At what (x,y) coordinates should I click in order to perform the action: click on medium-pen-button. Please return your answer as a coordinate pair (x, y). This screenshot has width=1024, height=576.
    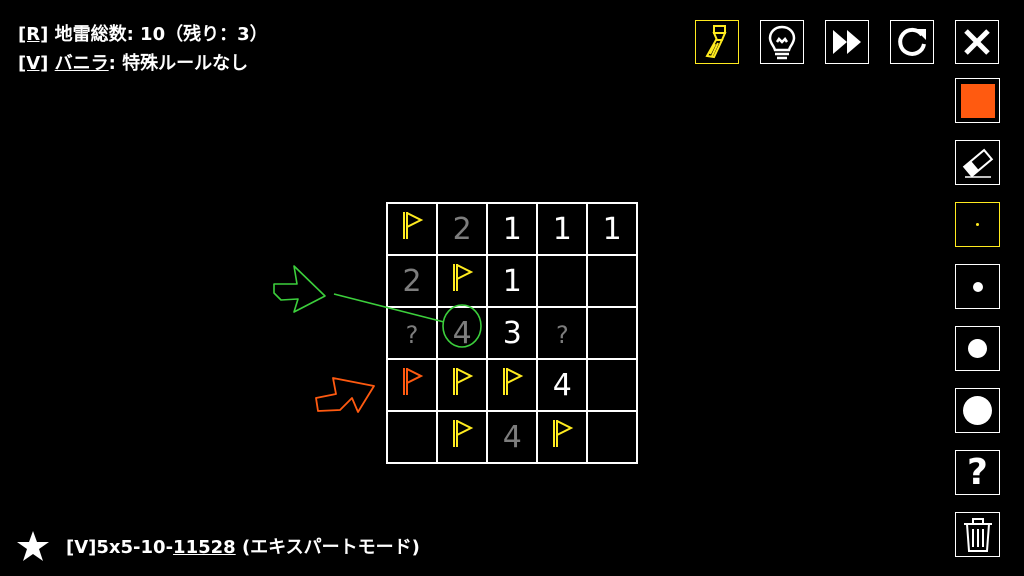
    Looking at the image, I should click on (977, 348).